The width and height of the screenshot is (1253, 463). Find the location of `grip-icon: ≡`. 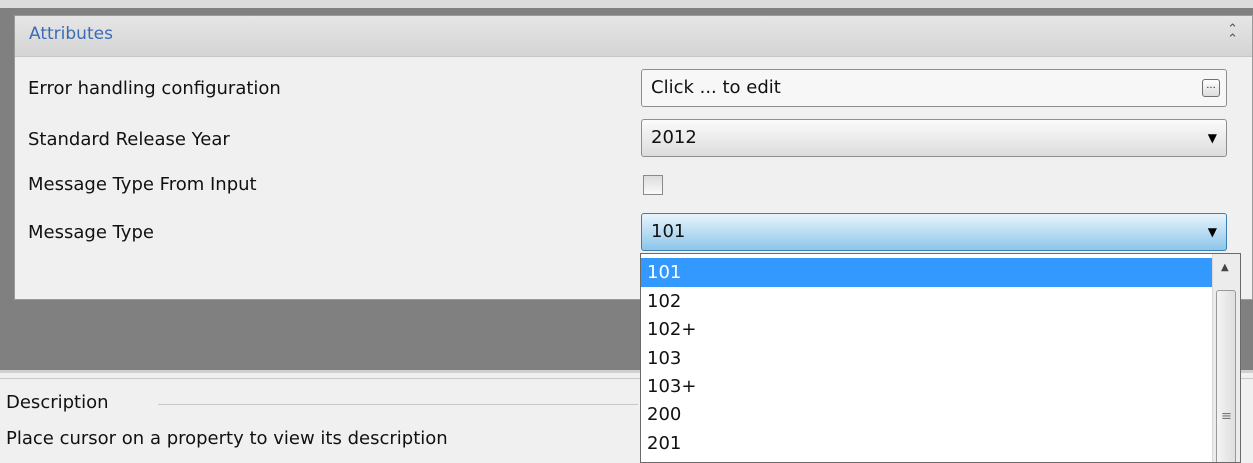

grip-icon: ≡ is located at coordinates (1226, 416).